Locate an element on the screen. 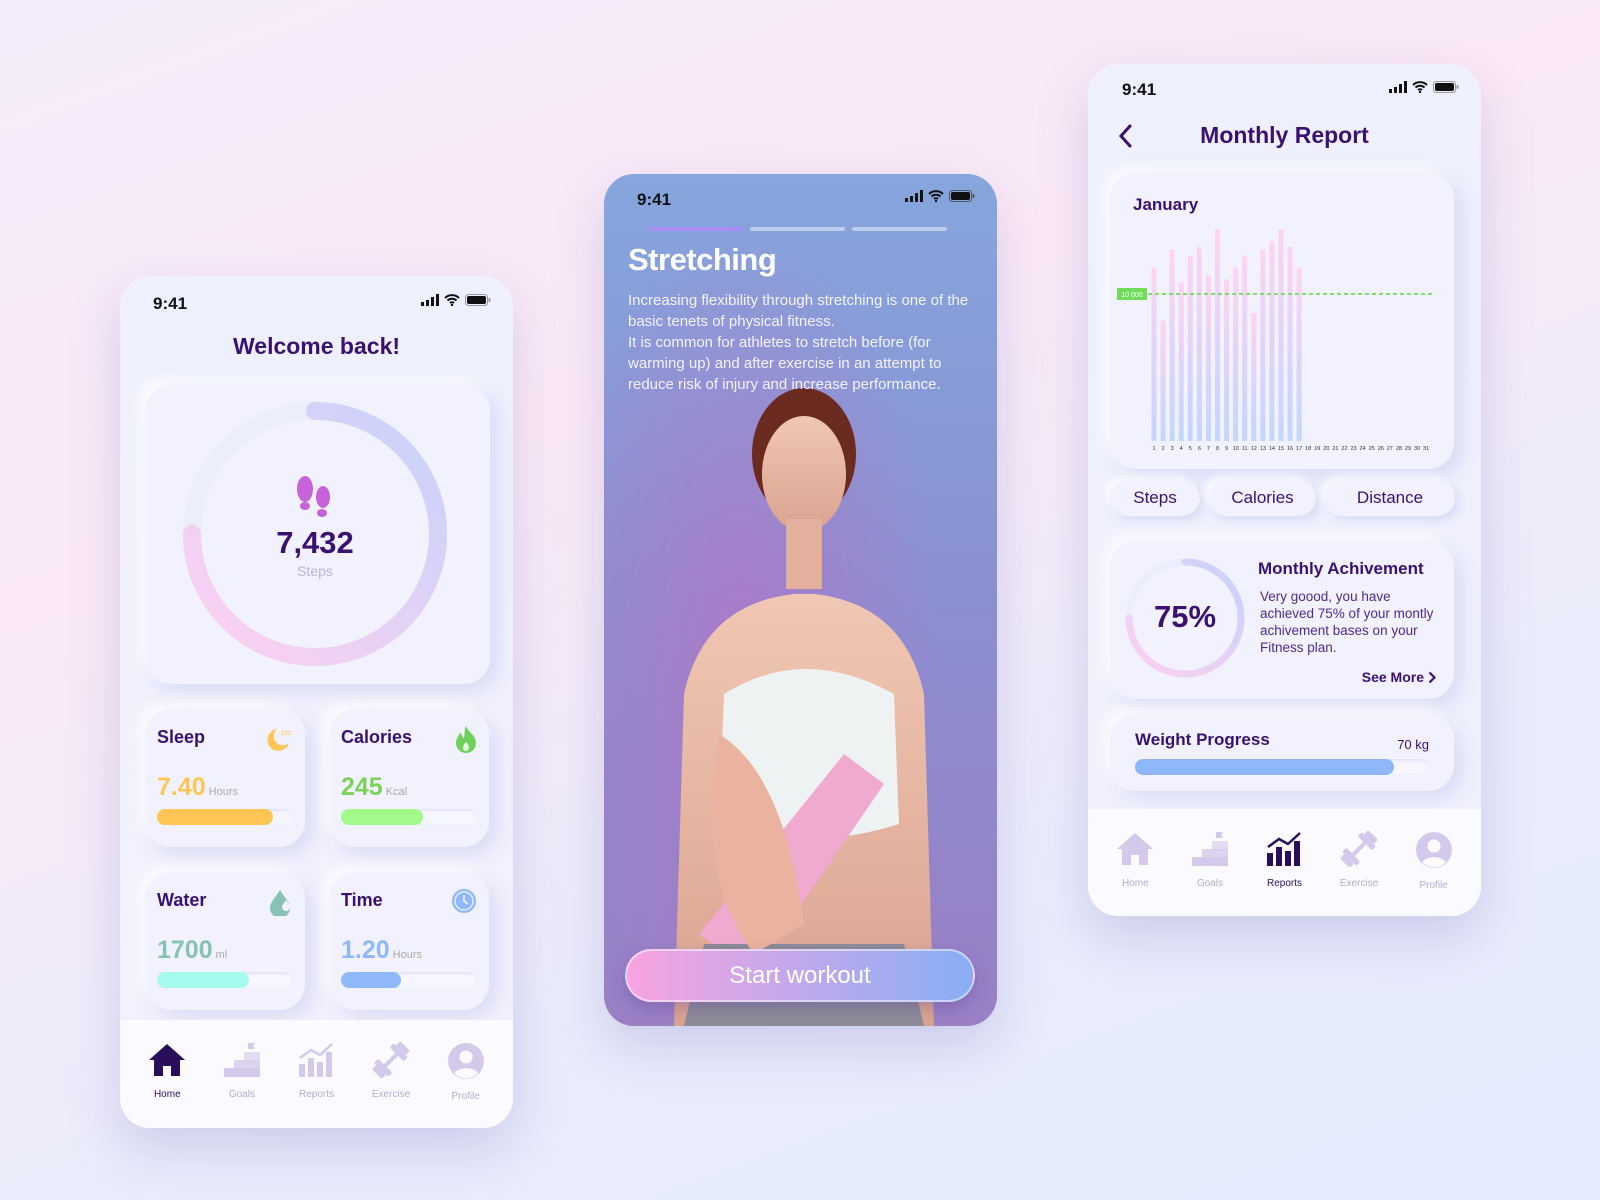  tile-value: 245 Kcal is located at coordinates (374, 787).